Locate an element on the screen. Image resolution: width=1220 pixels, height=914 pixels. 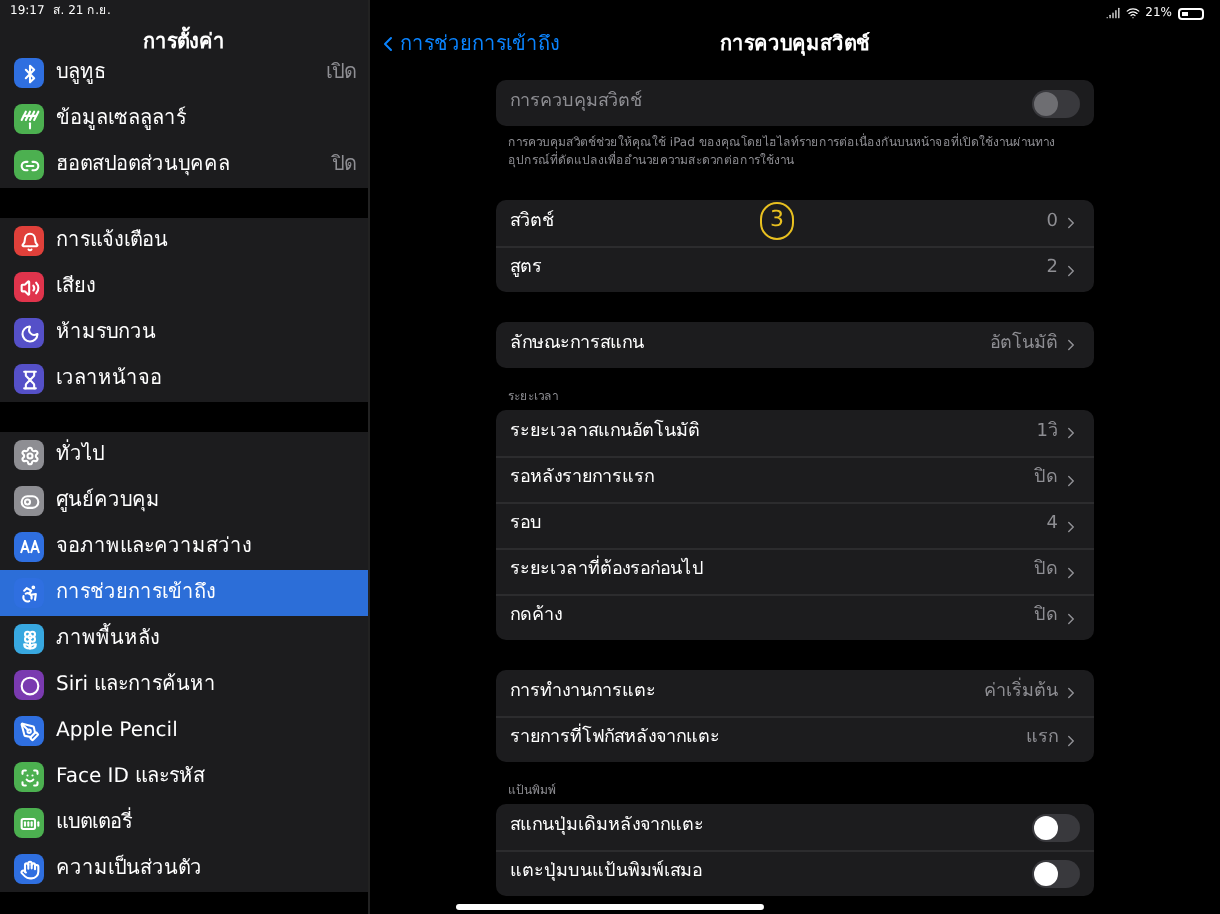
sidebar-item: Siri และการค้นหา is located at coordinates (184, 685).